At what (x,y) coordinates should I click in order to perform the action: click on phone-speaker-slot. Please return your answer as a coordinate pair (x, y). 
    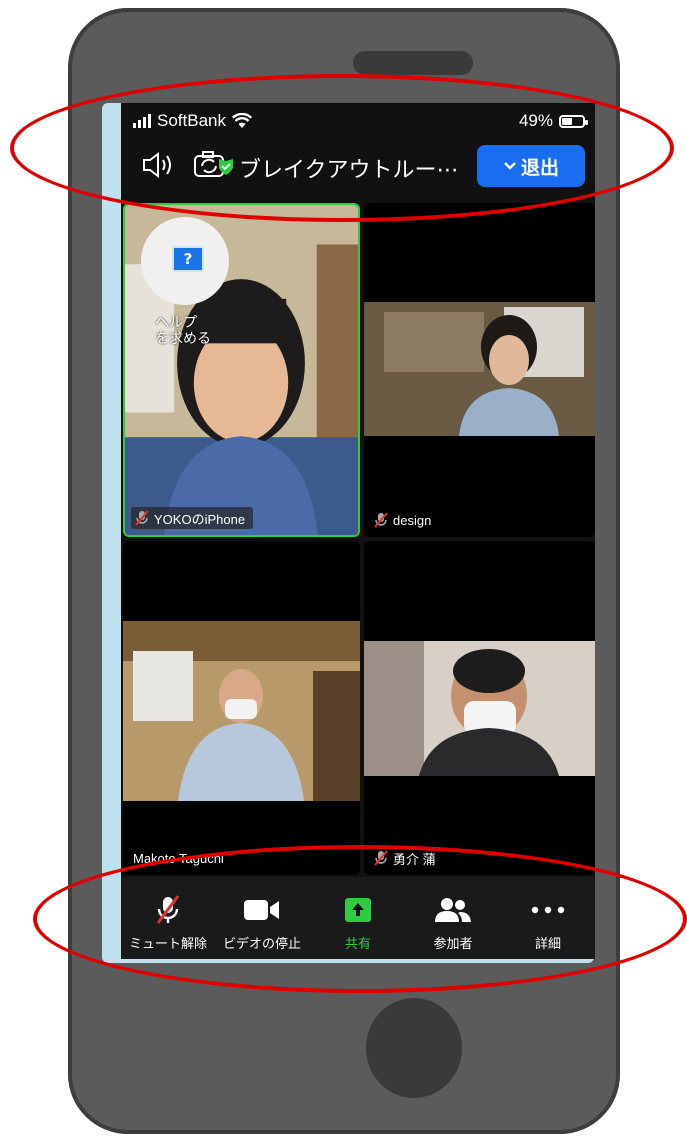
    Looking at the image, I should click on (413, 63).